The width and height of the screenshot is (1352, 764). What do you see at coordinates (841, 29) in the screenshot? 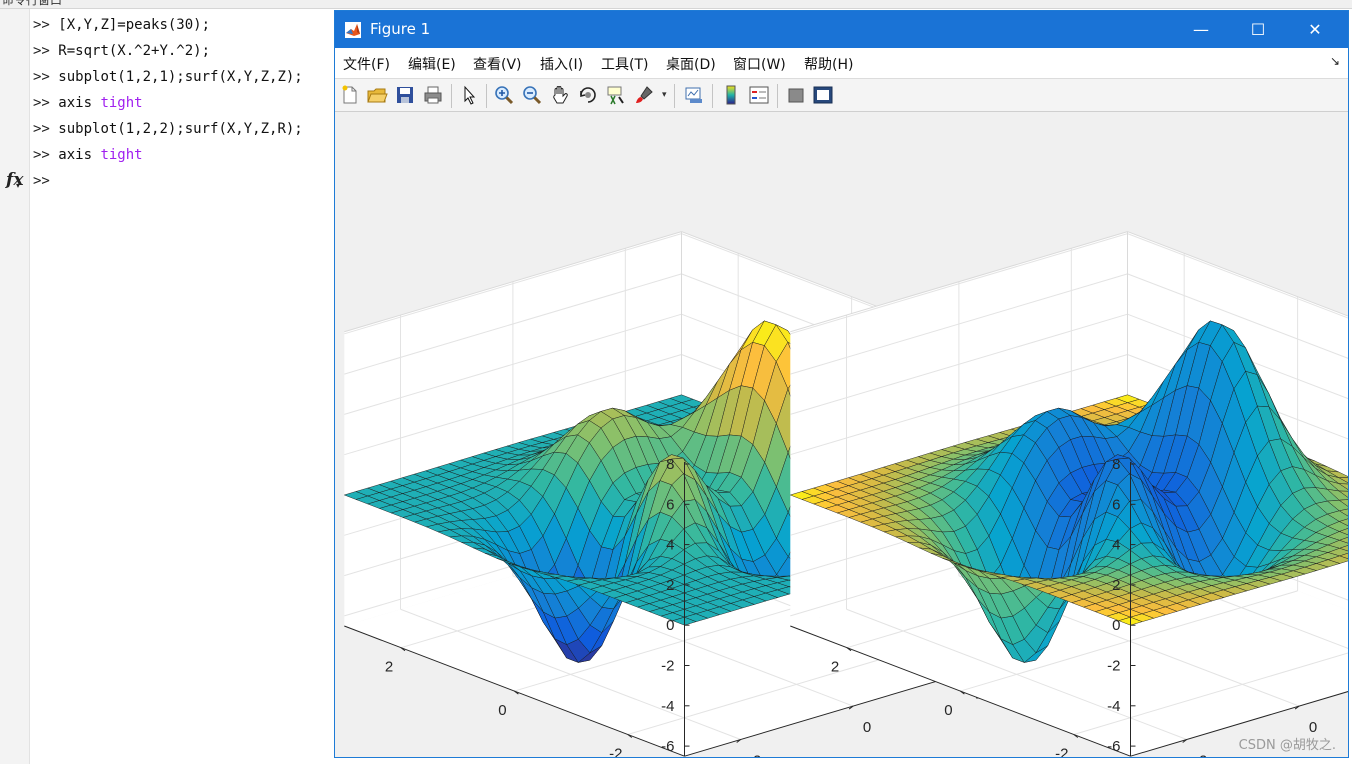
I see `figure-titlebar: Figure 1 — ☐ ✕` at bounding box center [841, 29].